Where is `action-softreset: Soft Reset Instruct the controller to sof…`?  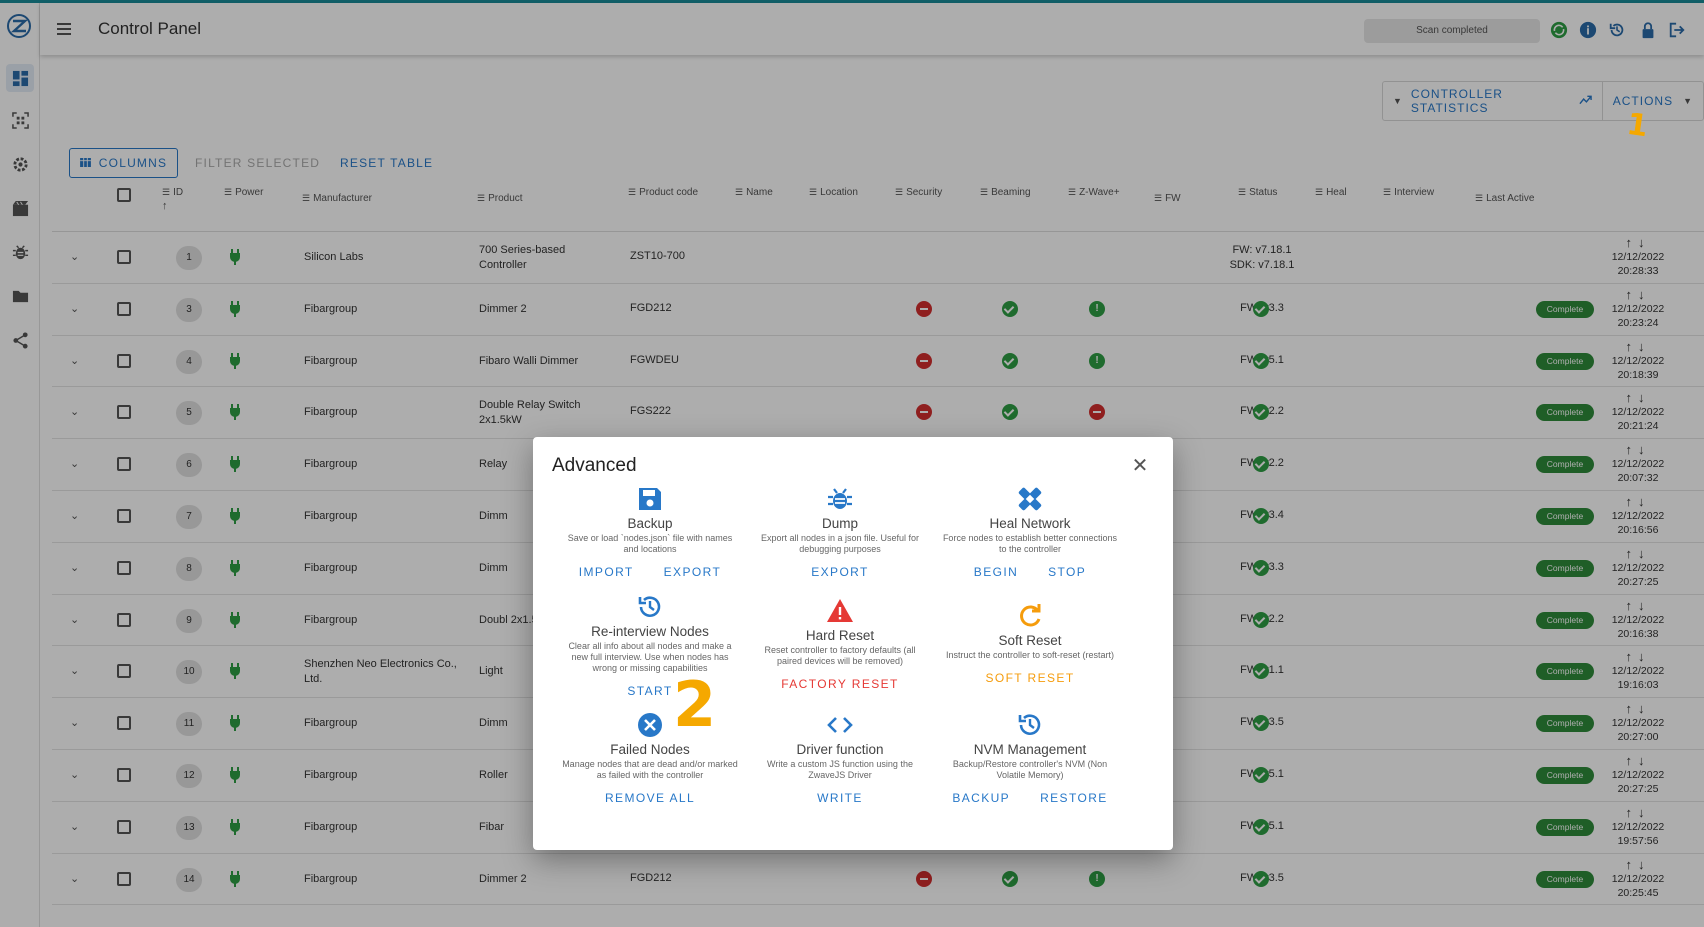
action-softreset: Soft Reset Instruct the controller to sof… is located at coordinates (1030, 643).